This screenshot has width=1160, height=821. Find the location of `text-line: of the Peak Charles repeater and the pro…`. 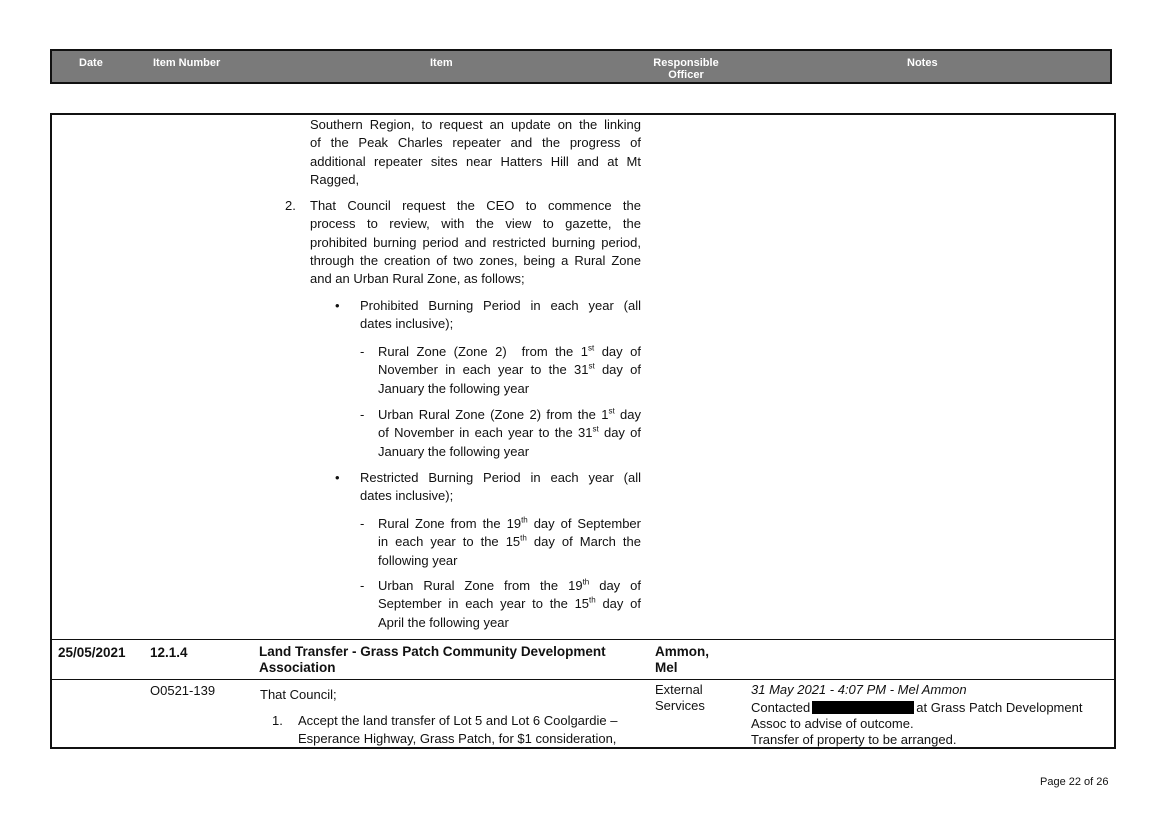

text-line: of the Peak Charles repeater and the pro… is located at coordinates (475, 143).